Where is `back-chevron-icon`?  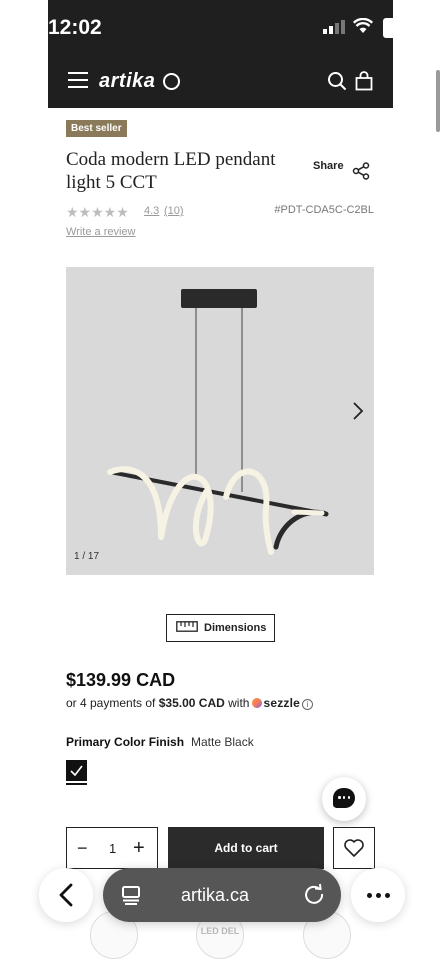
back-chevron-icon is located at coordinates (66, 895).